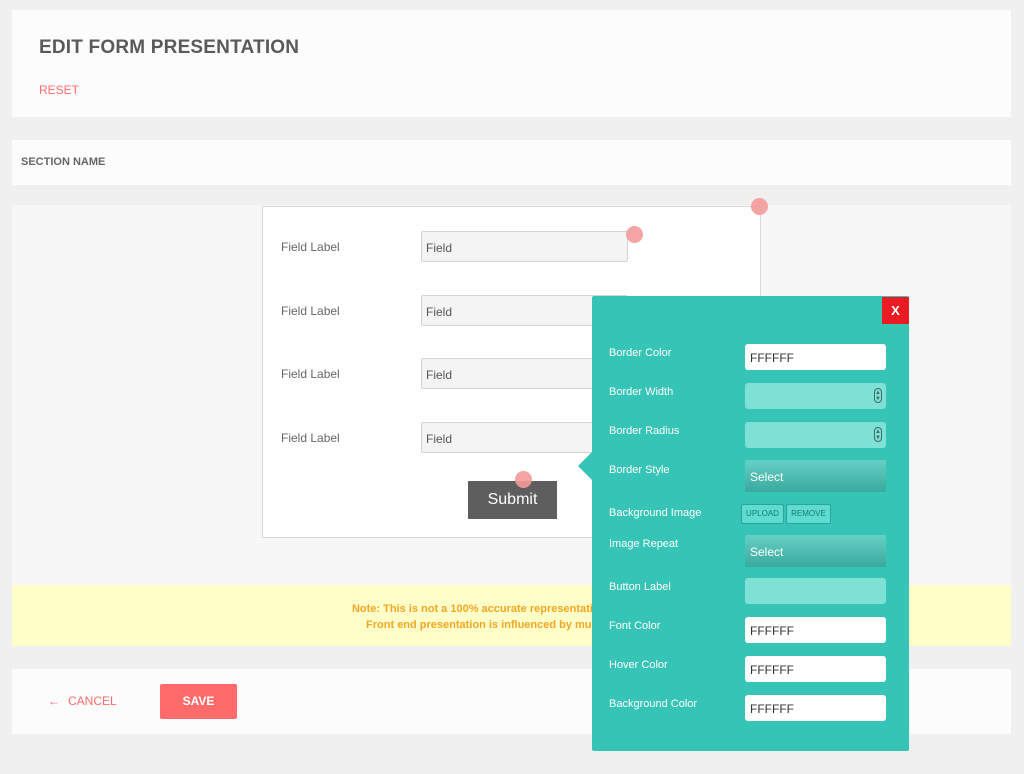 This screenshot has height=774, width=1024. I want to click on cancel-link: ← CANCEL, so click(82, 701).